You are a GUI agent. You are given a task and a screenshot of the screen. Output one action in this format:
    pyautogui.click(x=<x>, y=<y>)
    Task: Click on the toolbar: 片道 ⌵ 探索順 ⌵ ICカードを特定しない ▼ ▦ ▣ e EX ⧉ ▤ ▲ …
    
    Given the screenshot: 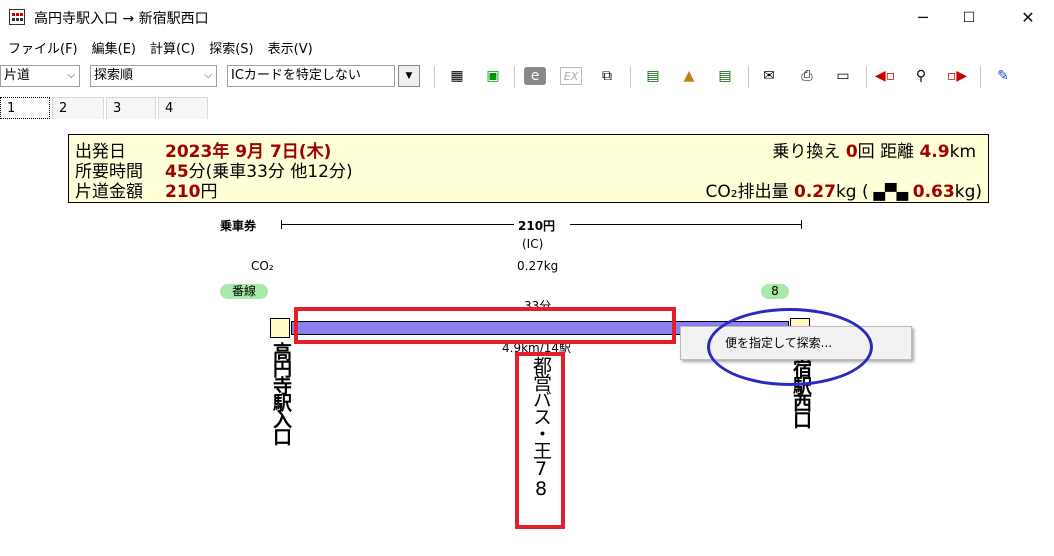 What is the action you would take?
    pyautogui.click(x=527, y=78)
    